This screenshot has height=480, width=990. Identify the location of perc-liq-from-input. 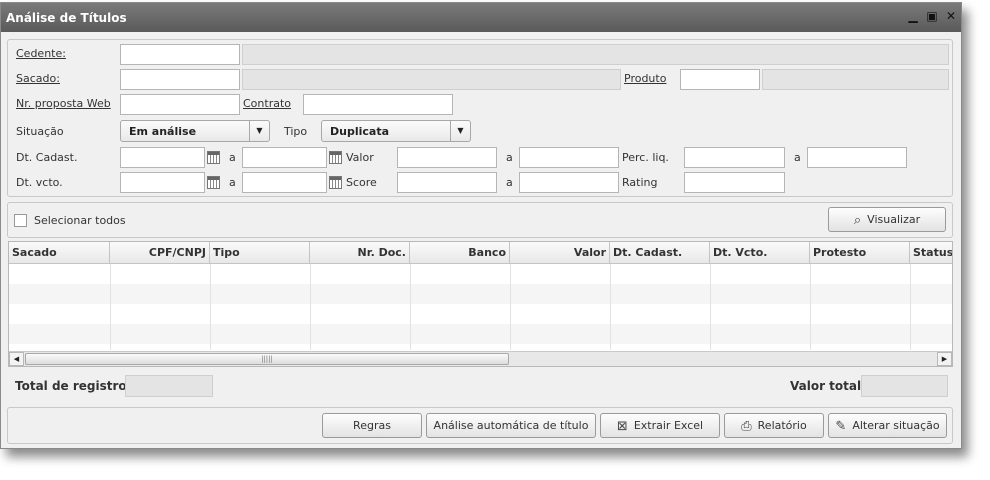
(734, 157).